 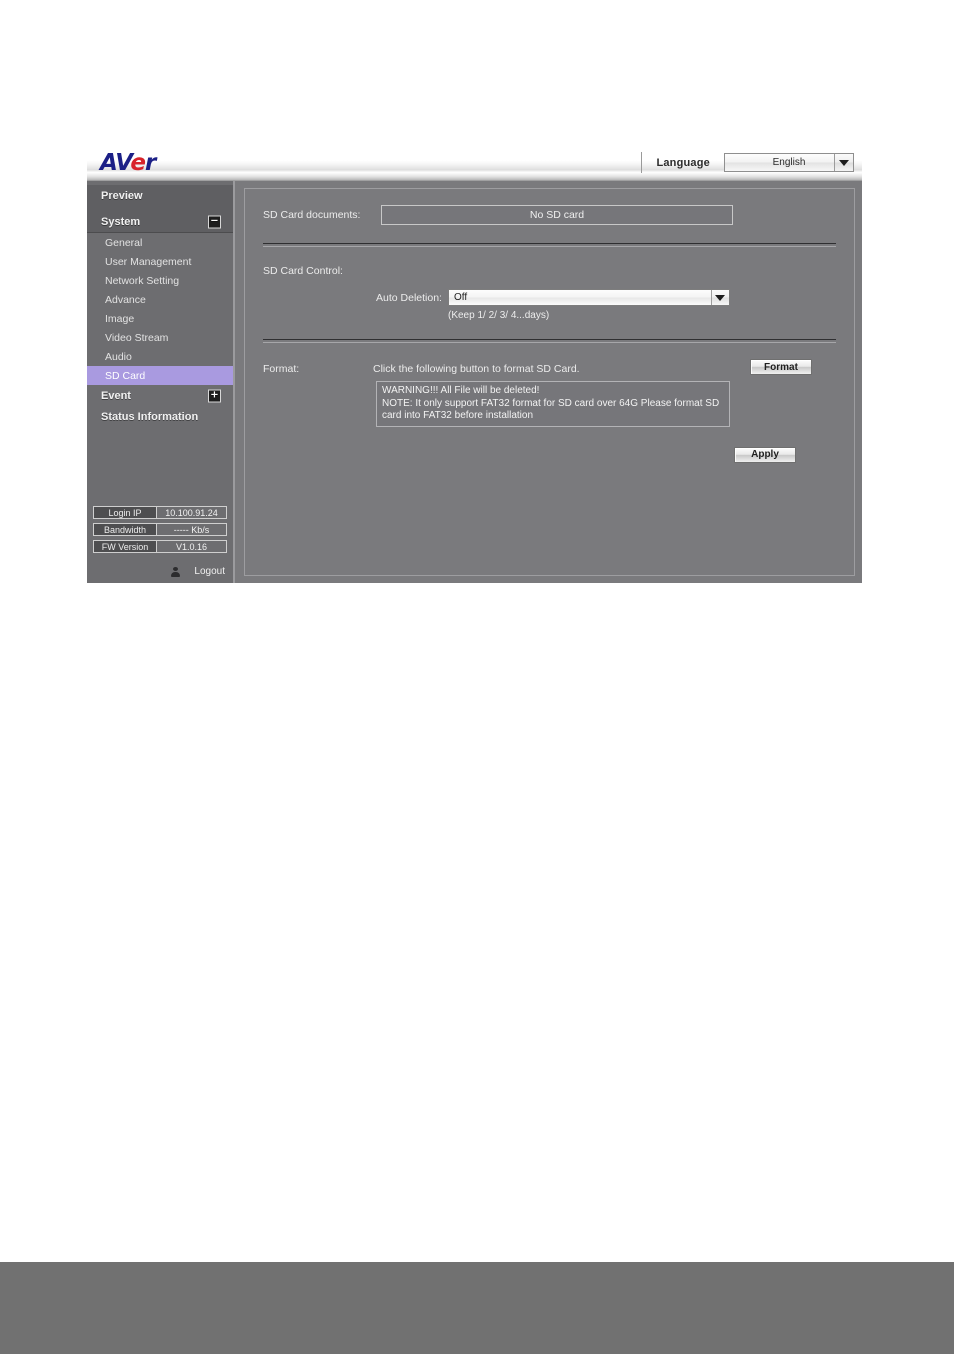 What do you see at coordinates (125, 375) in the screenshot?
I see `sidebar-item-label-sd-card: SD Card` at bounding box center [125, 375].